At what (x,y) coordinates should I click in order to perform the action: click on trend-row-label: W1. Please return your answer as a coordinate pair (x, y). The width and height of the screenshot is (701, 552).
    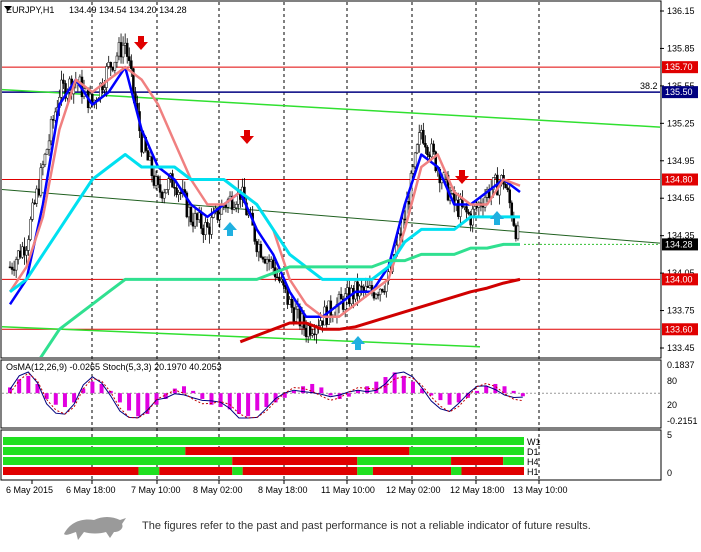
    Looking at the image, I should click on (534, 442).